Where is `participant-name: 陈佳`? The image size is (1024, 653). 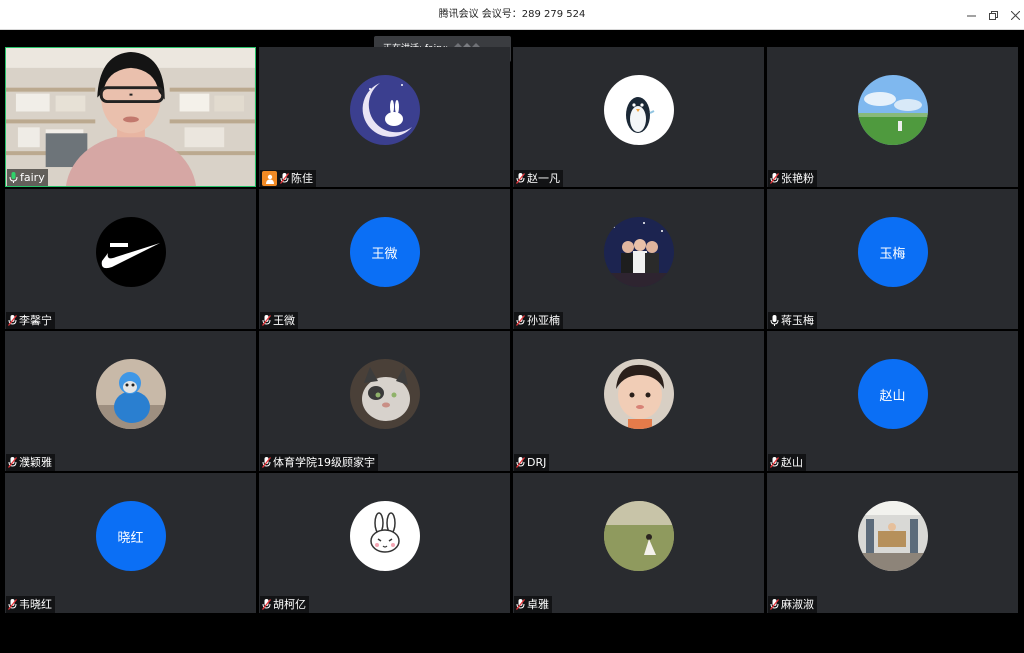 participant-name: 陈佳 is located at coordinates (302, 178).